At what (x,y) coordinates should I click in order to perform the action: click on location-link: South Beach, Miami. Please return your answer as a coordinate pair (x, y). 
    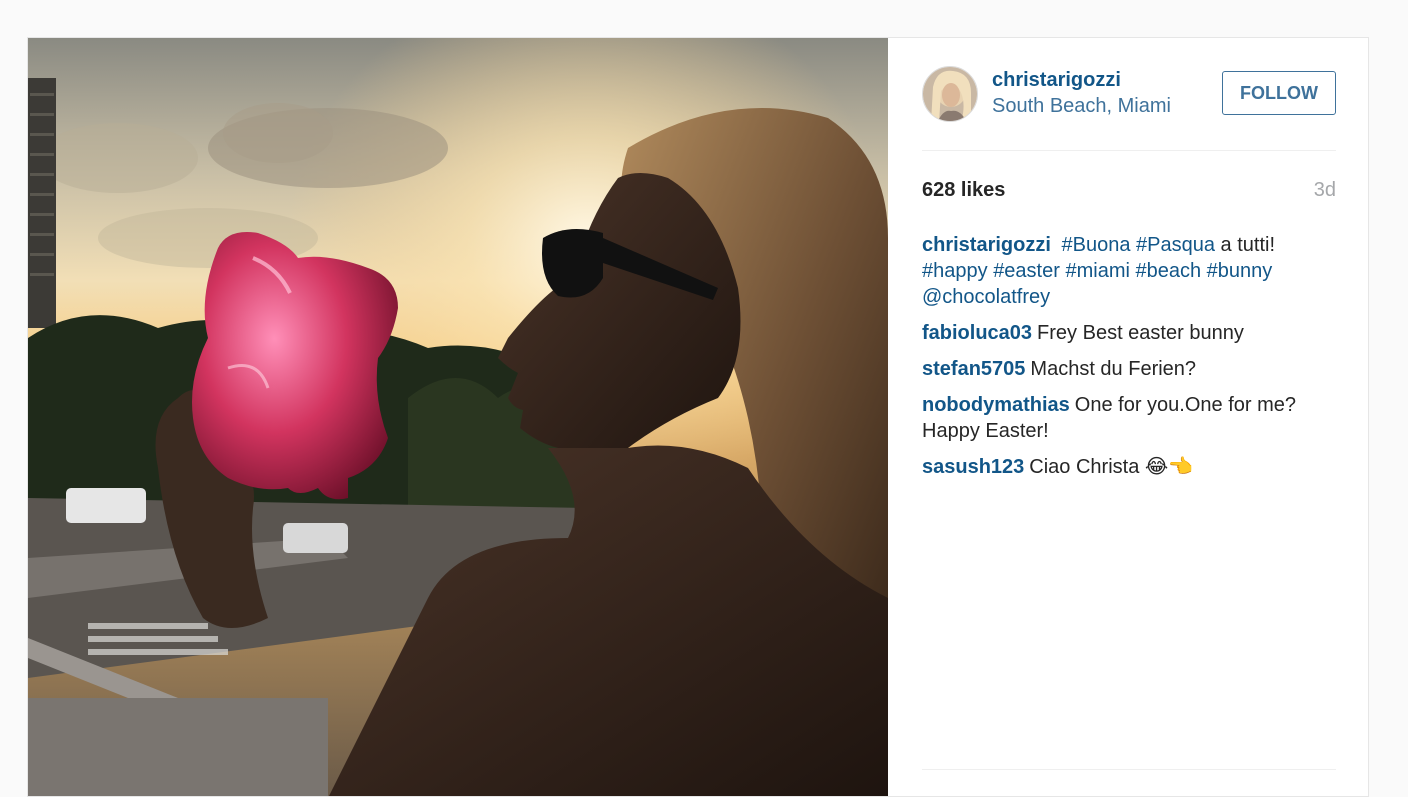
    Looking at the image, I should click on (1081, 106).